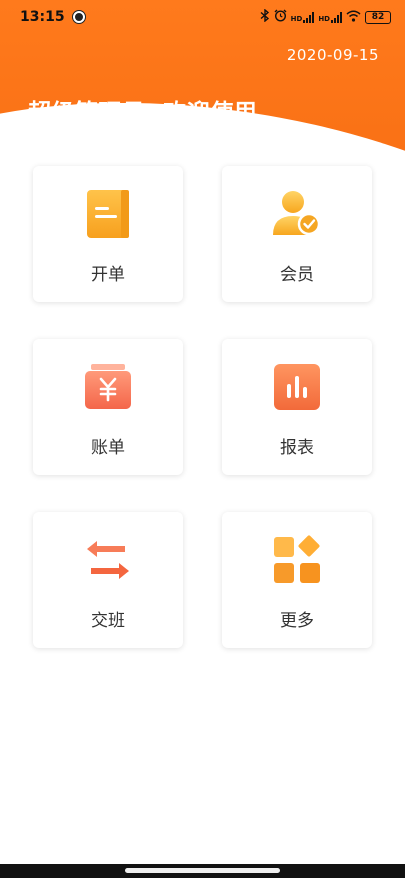  What do you see at coordinates (143, 113) in the screenshot?
I see `welcome-message: 超级管理员, 欢迎使用` at bounding box center [143, 113].